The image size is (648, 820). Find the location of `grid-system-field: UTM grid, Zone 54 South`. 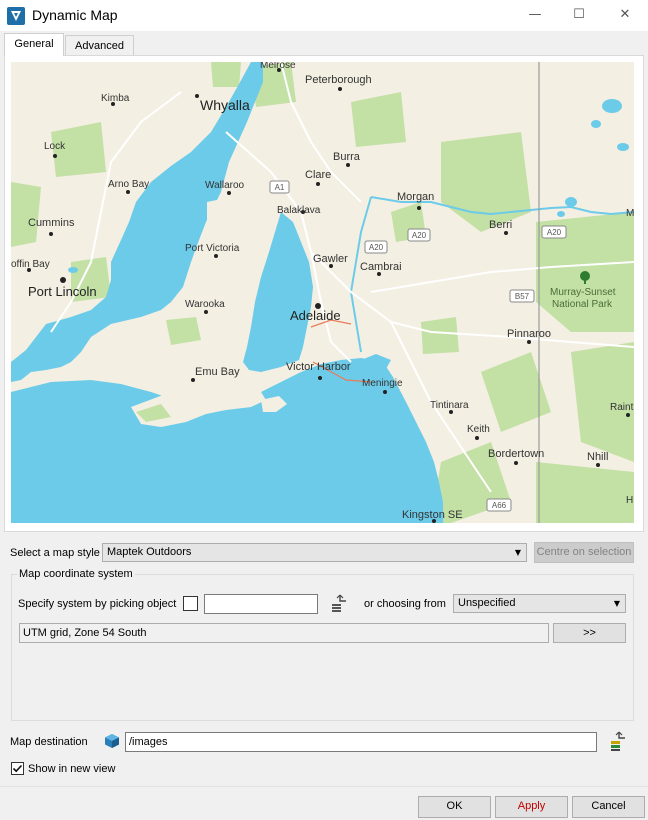

grid-system-field: UTM grid, Zone 54 South is located at coordinates (284, 633).